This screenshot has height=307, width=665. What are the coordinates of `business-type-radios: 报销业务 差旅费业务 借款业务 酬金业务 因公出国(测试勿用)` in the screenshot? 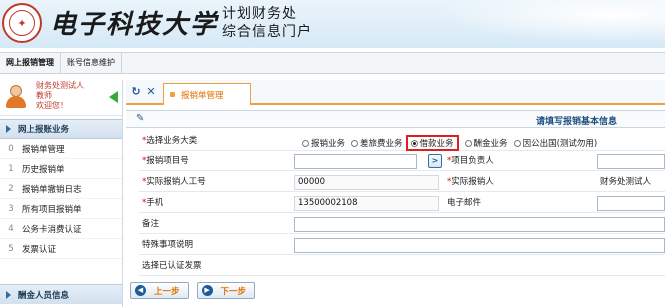 It's located at (452, 143).